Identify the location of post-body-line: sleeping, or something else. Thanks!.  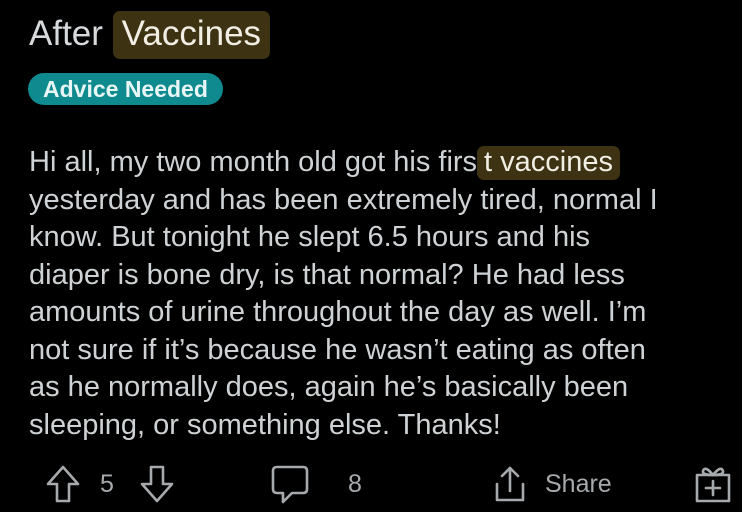
(265, 424).